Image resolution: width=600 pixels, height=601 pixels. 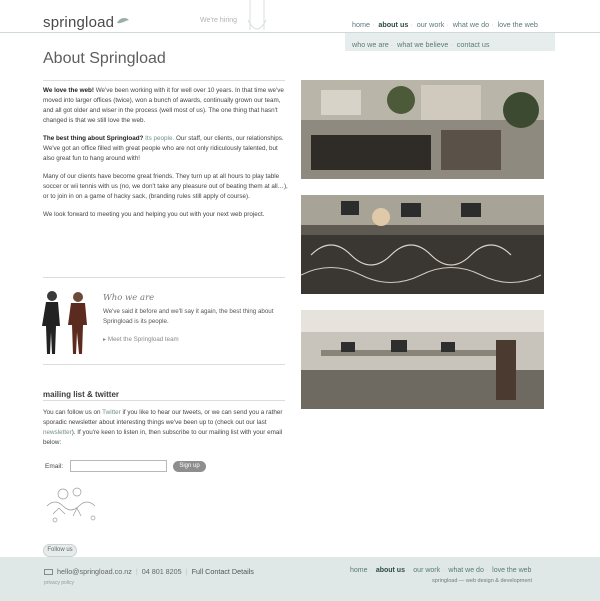 I want to click on office-photo-reception, so click(x=422, y=244).